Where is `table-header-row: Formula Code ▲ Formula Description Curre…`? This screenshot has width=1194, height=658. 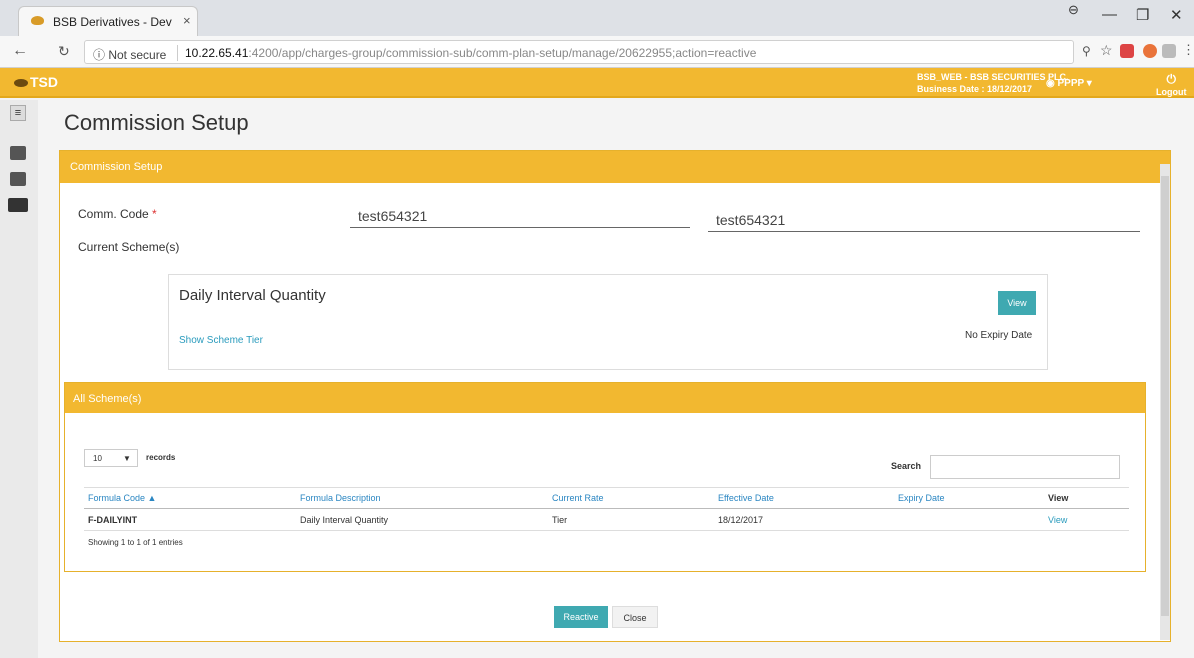
table-header-row: Formula Code ▲ Formula Description Curre… is located at coordinates (606, 498).